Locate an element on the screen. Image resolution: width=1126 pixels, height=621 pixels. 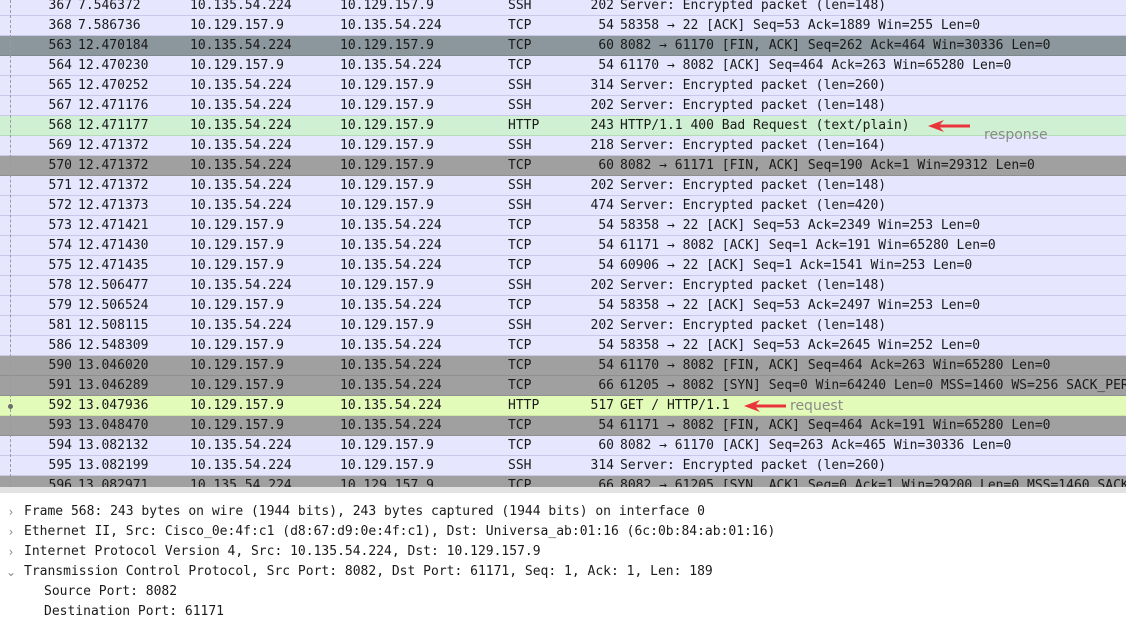
packet-number: 593 is located at coordinates (60, 425).